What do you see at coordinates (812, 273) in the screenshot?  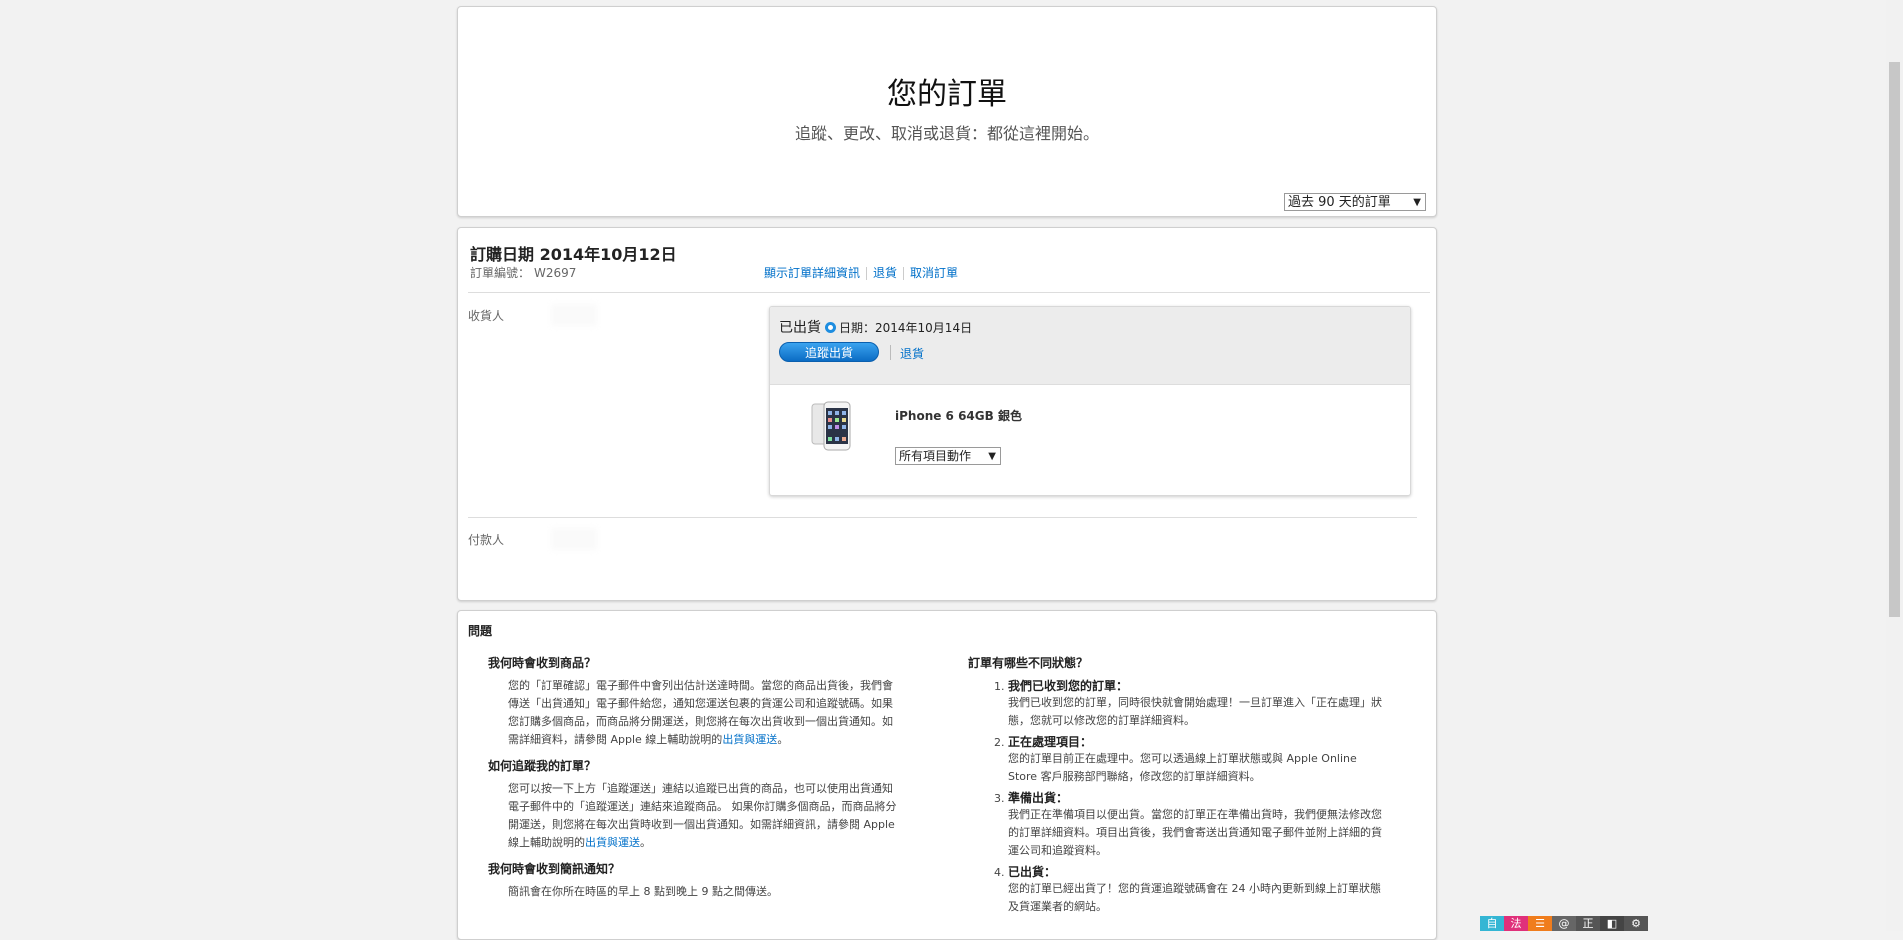 I see `show-order-details-link: 顯示訂單詳細資訊` at bounding box center [812, 273].